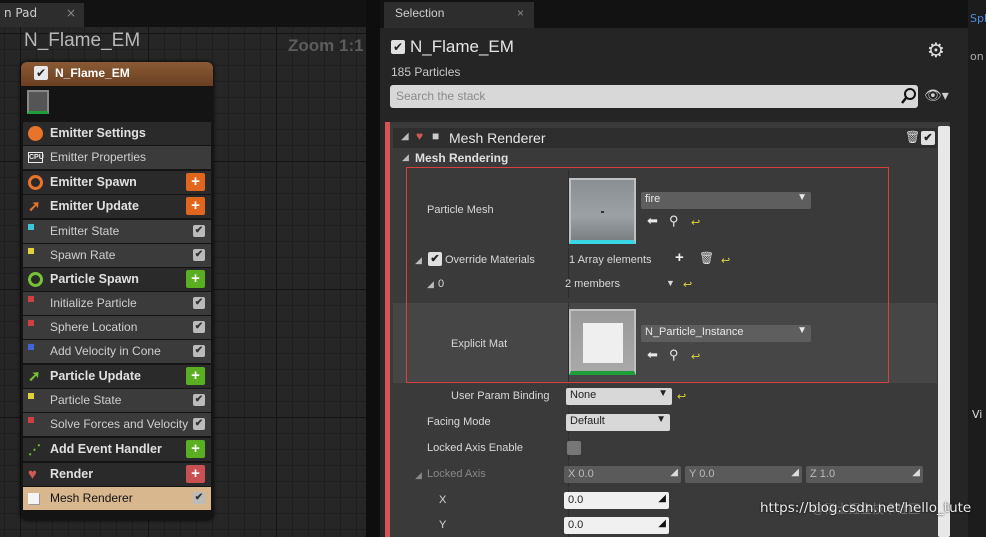  What do you see at coordinates (928, 138) in the screenshot?
I see `mesh-renderer-enabled-checkbox: ✔` at bounding box center [928, 138].